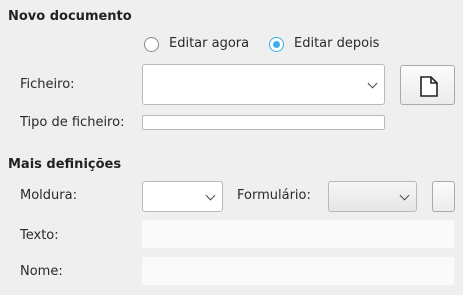 The width and height of the screenshot is (463, 295). I want to click on edit-later-text: Editar depois, so click(337, 43).